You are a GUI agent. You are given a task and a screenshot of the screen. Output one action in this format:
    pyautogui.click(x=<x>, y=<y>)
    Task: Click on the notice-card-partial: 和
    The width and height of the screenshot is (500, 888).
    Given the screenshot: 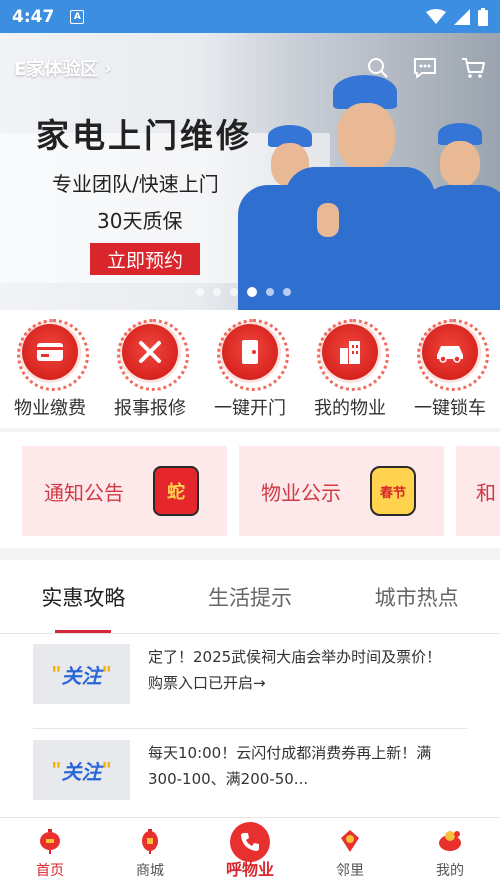 What is the action you would take?
    pyautogui.click(x=478, y=491)
    